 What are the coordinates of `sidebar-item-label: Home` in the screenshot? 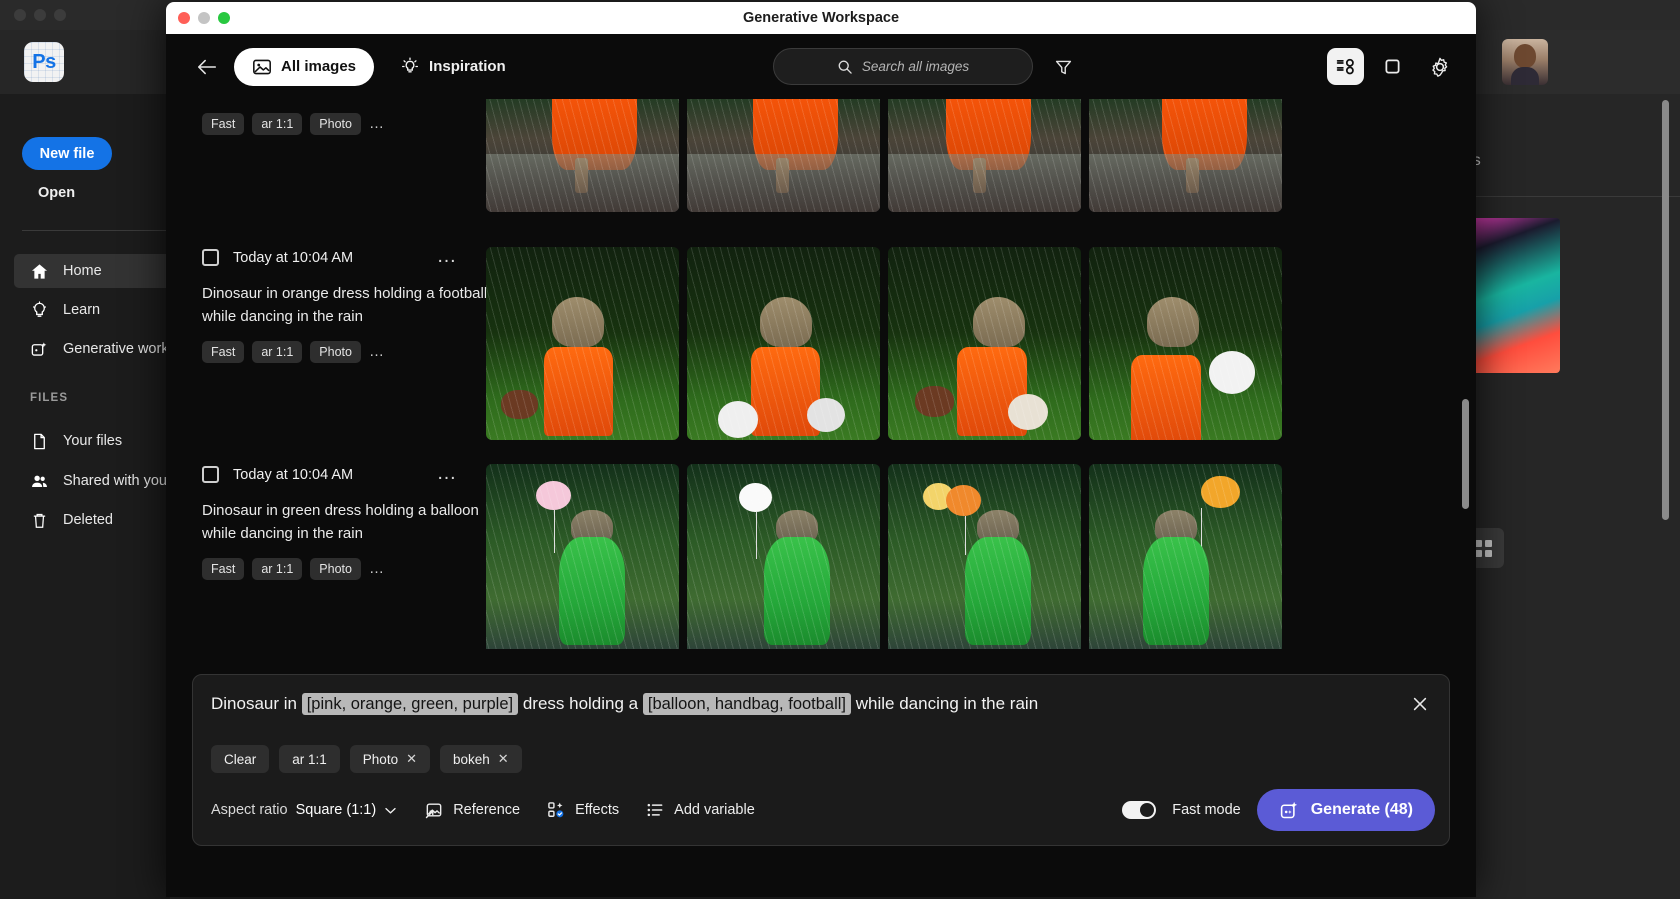 It's located at (82, 271).